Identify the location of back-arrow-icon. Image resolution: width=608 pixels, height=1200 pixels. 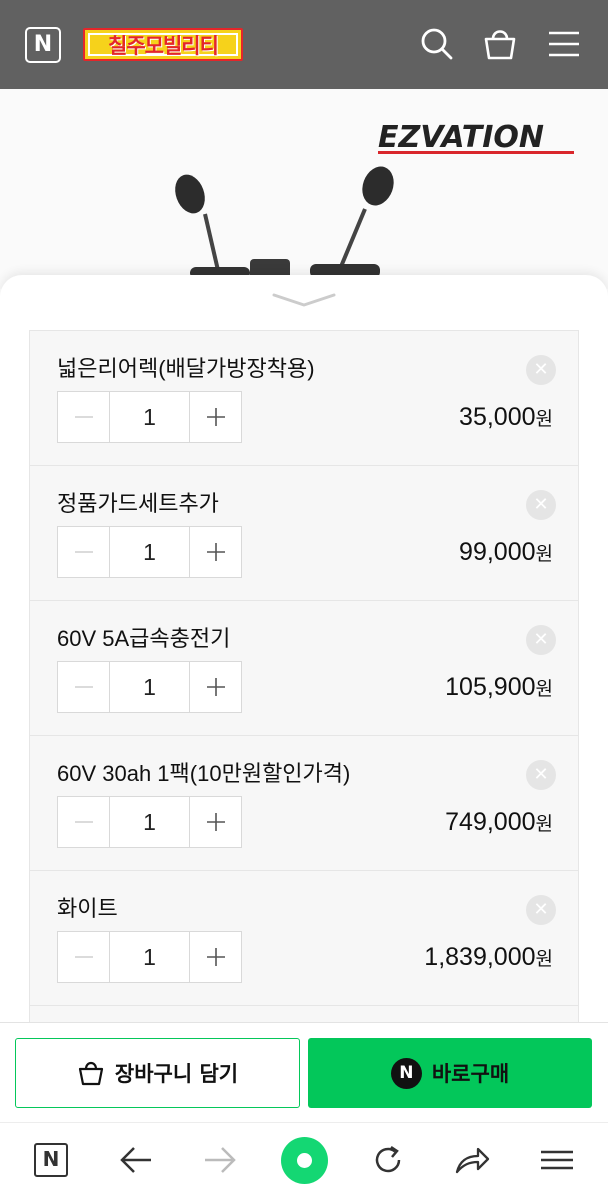
(136, 1160).